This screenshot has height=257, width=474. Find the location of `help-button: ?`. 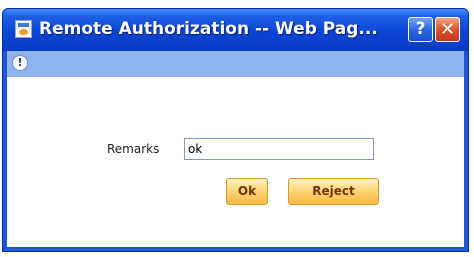

help-button: ? is located at coordinates (420, 29).